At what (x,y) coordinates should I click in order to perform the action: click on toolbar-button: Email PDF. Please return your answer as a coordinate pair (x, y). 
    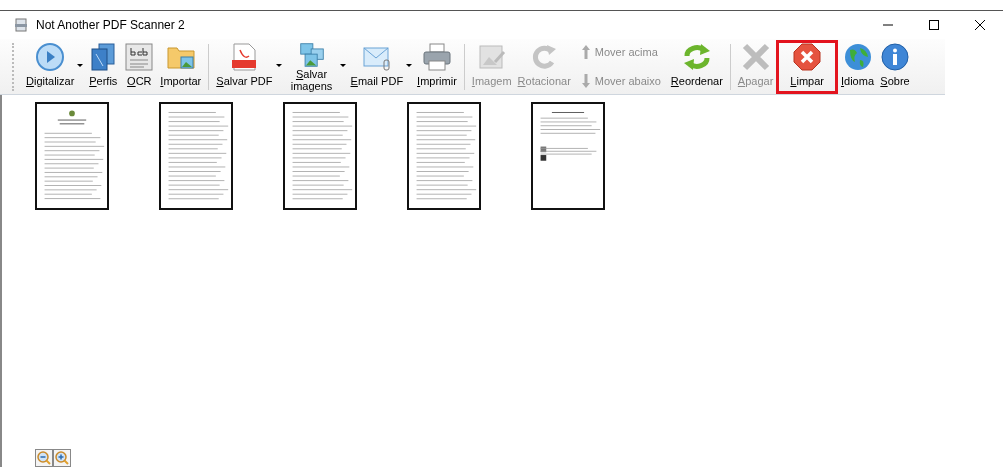
    Looking at the image, I should click on (377, 66).